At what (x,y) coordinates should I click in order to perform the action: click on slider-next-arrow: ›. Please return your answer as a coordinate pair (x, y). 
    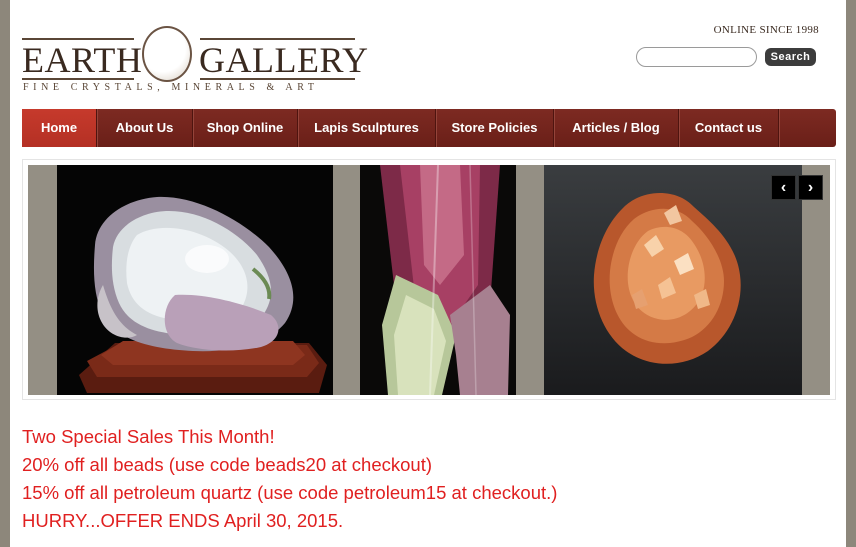
    Looking at the image, I should click on (810, 187).